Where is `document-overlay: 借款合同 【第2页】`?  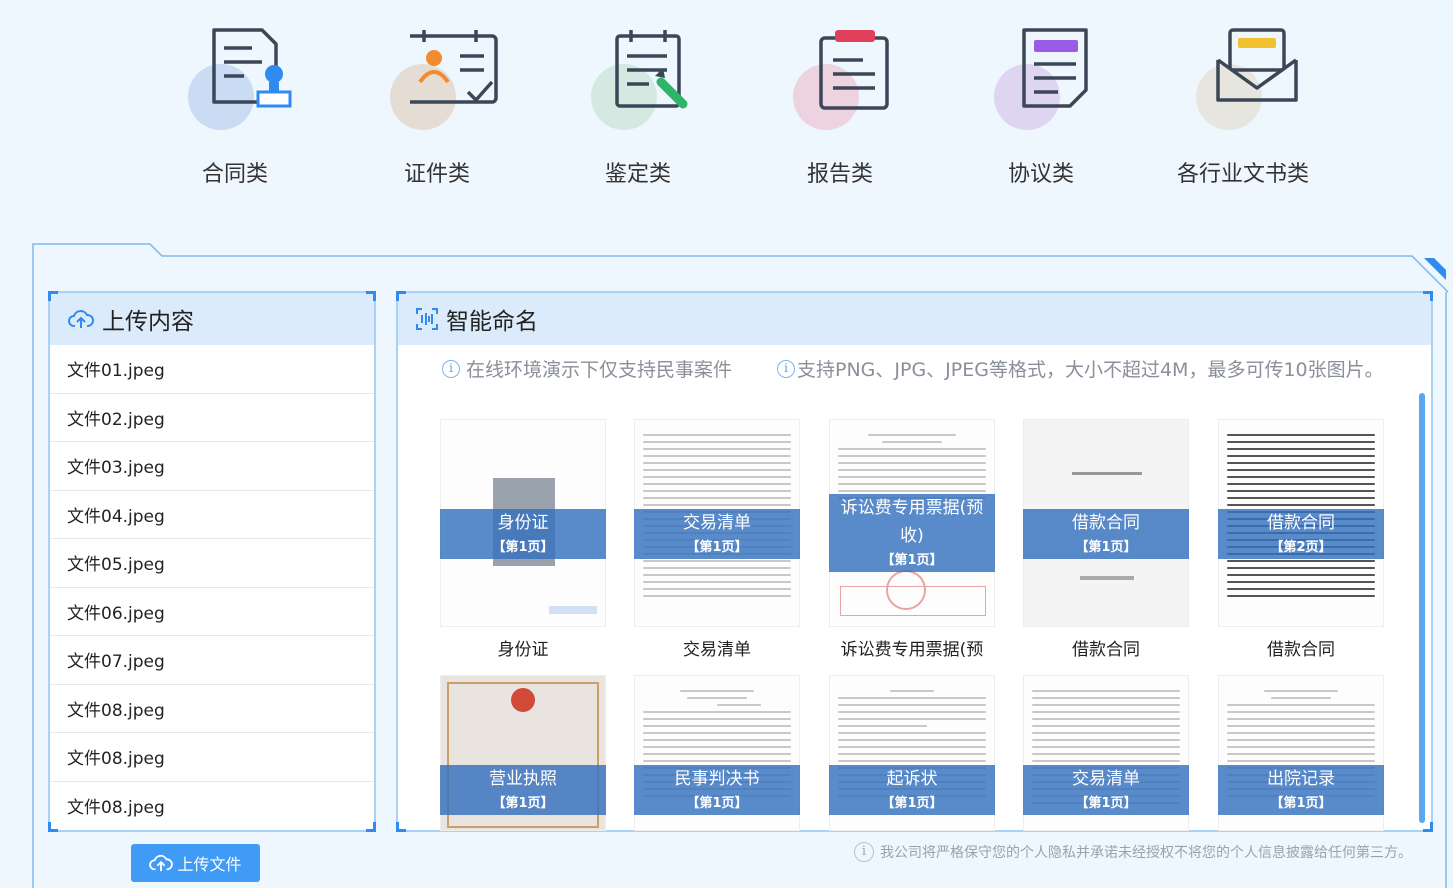
document-overlay: 借款合同 【第2页】 is located at coordinates (1301, 534).